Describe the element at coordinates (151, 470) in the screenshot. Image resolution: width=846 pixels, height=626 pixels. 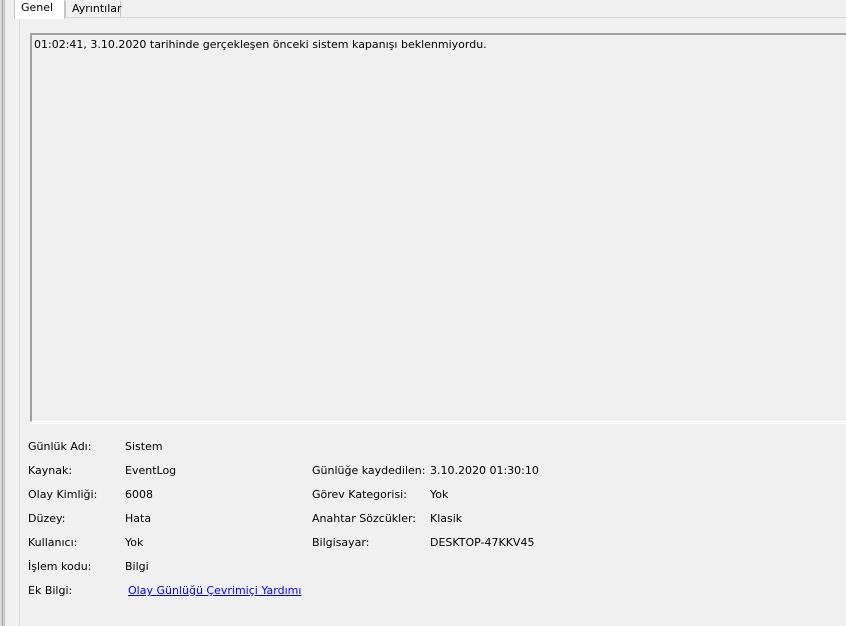
I see `source-value: EventLog` at that location.